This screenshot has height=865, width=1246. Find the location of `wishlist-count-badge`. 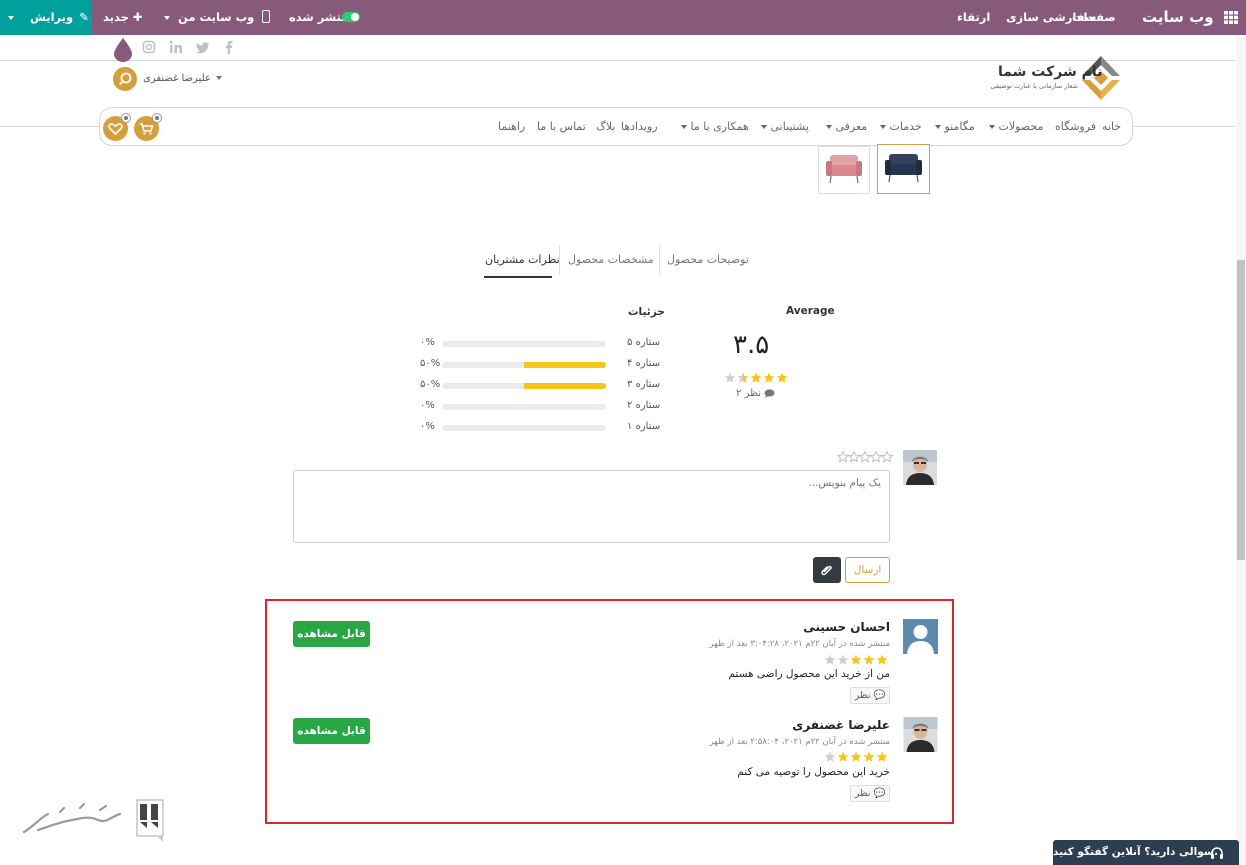

wishlist-count-badge is located at coordinates (126, 118).